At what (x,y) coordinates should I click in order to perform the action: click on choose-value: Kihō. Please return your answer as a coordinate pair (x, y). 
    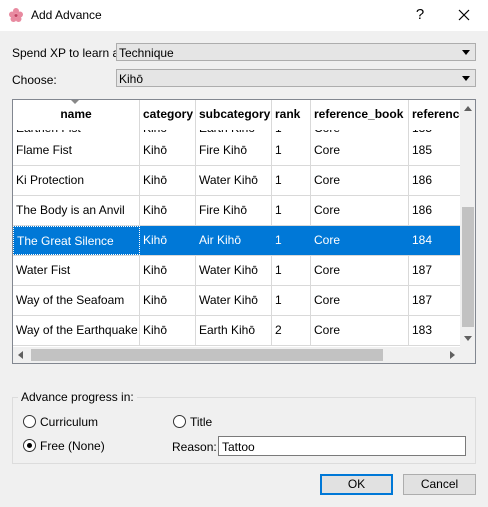
    Looking at the image, I should click on (131, 79).